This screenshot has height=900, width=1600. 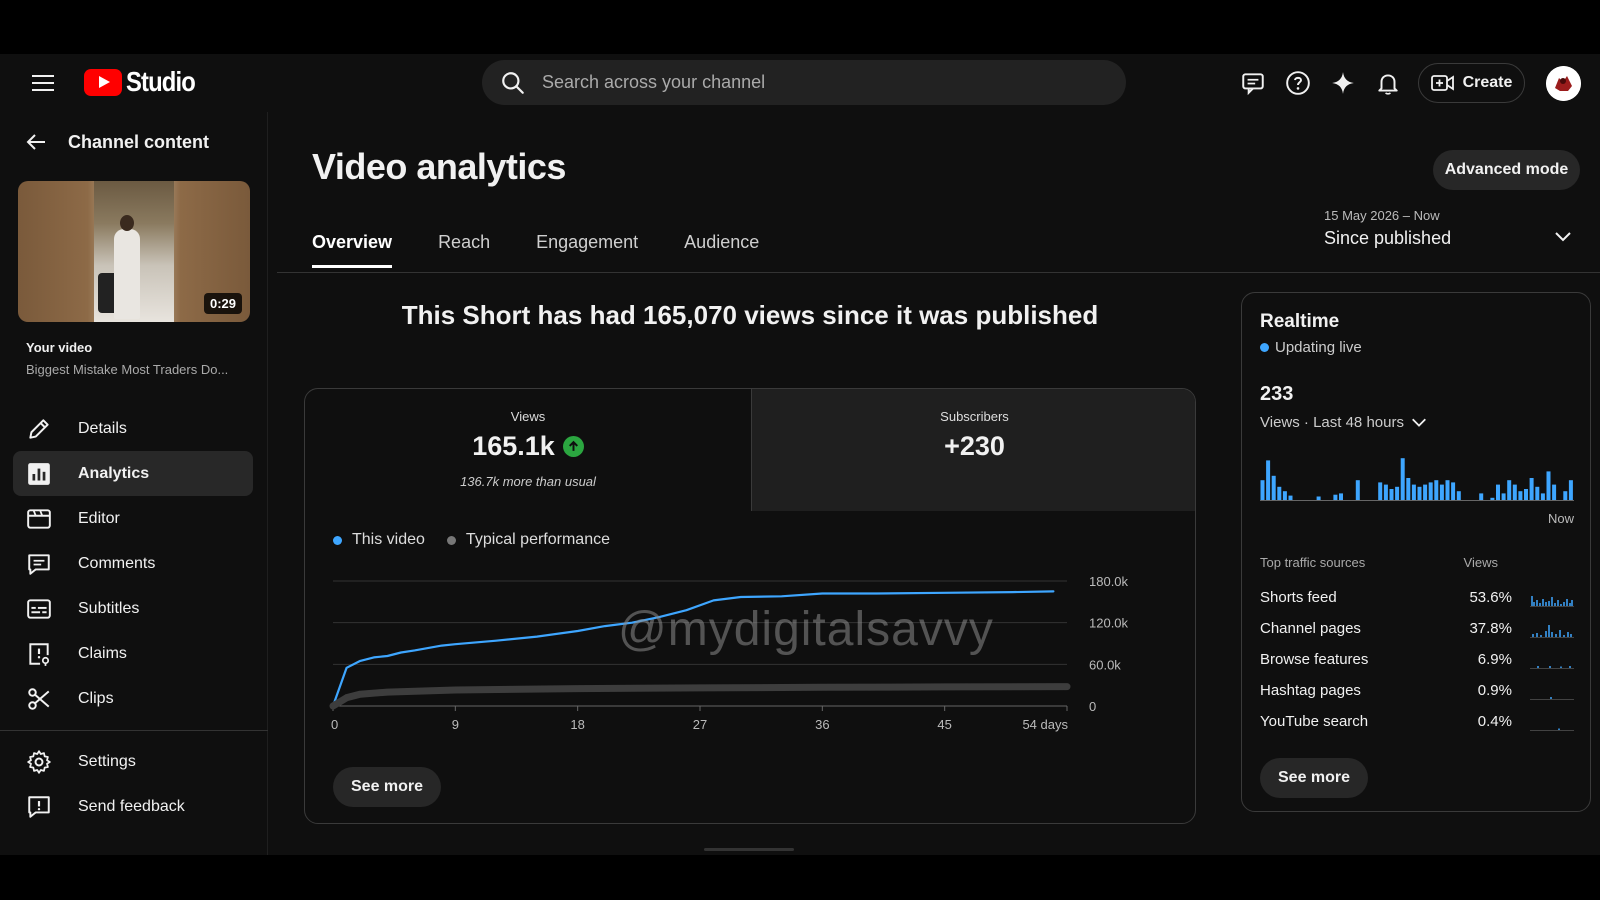 What do you see at coordinates (1563, 238) in the screenshot?
I see `chevron-down-icon` at bounding box center [1563, 238].